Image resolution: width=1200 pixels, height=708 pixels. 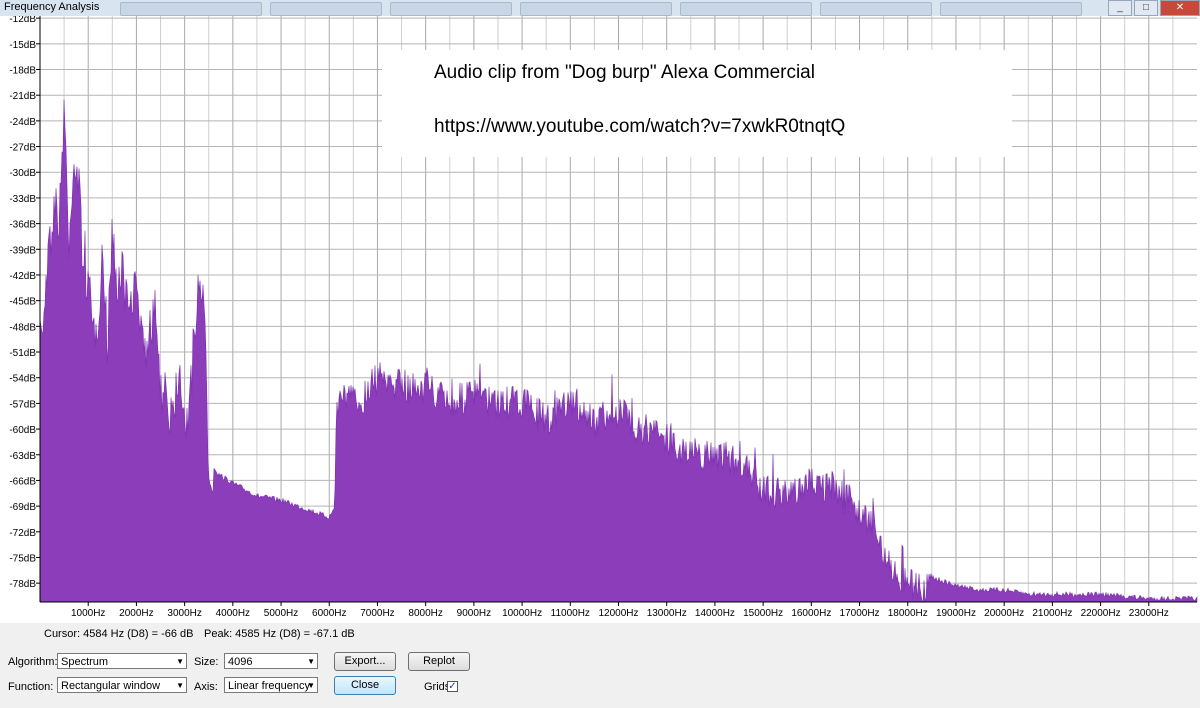 I want to click on x-tick-label: 16000Hz, so click(x=811, y=613).